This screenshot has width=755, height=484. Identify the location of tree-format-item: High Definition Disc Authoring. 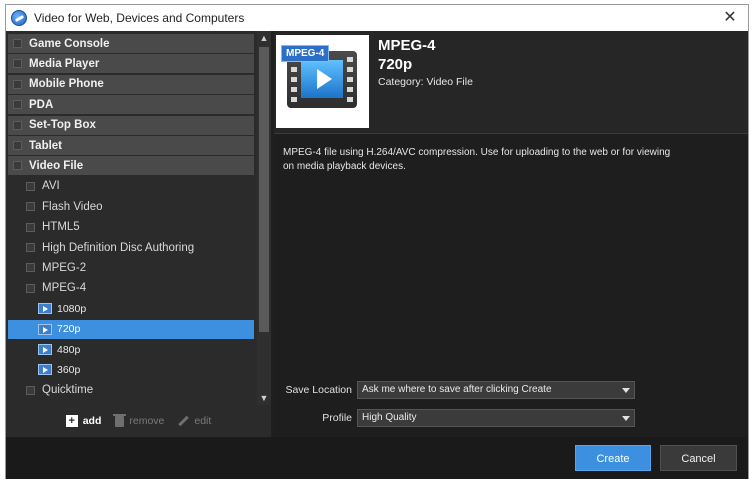
(131, 247).